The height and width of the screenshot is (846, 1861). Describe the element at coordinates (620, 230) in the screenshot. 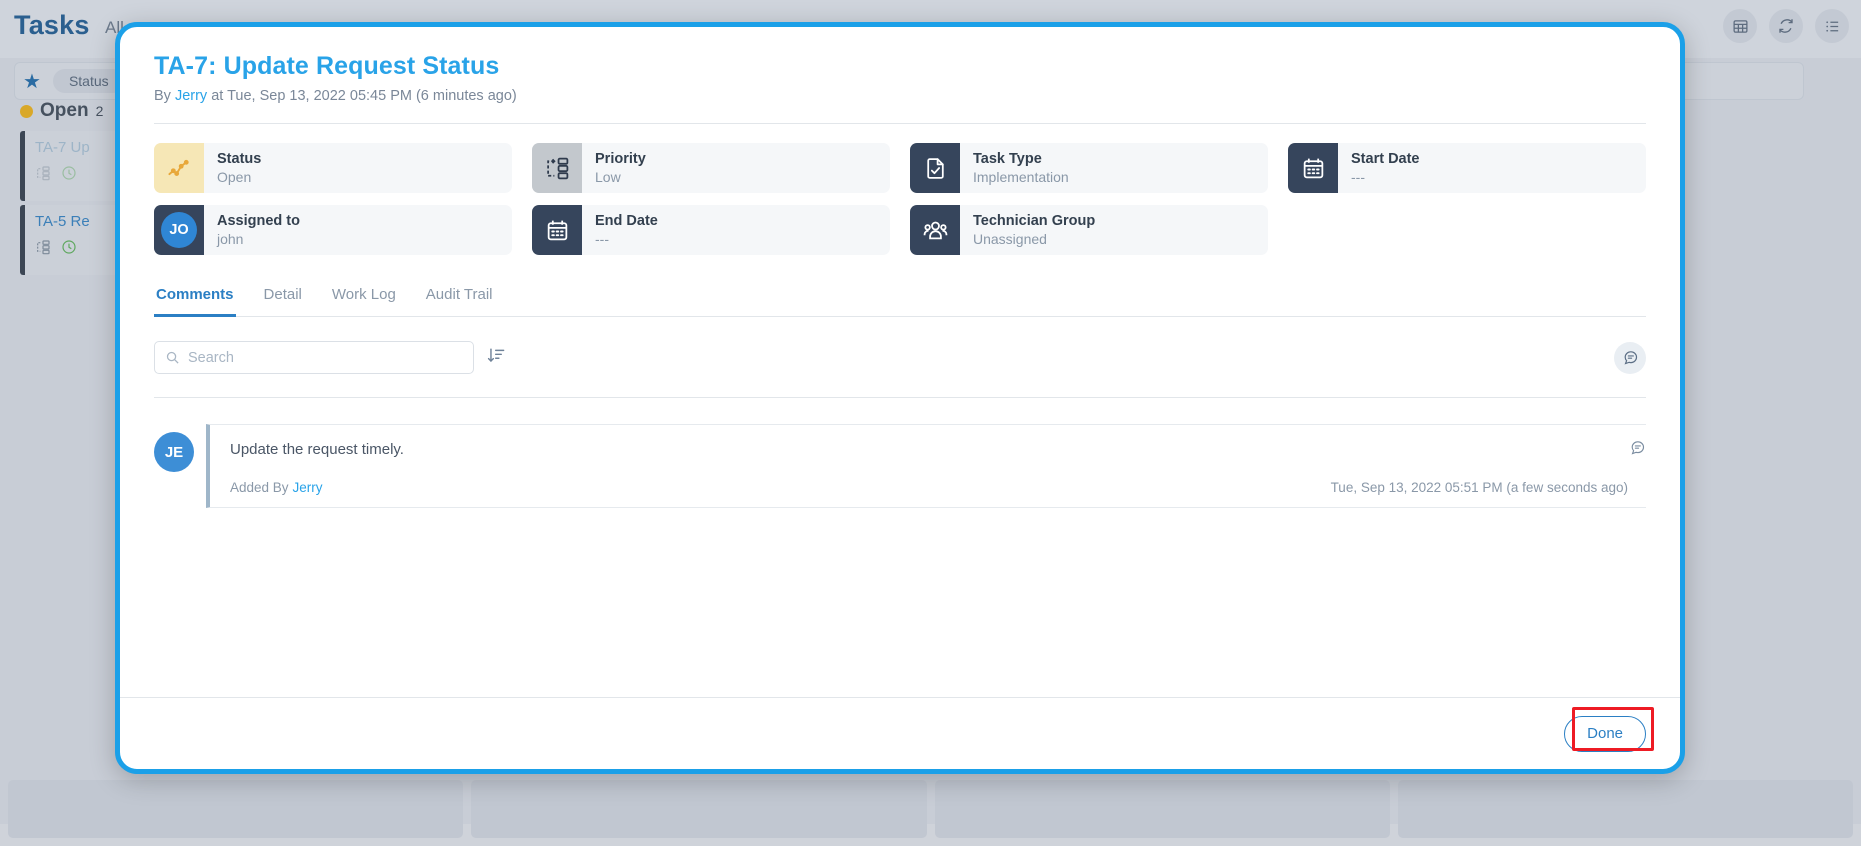

I see `info-card-text: End Date ---` at that location.